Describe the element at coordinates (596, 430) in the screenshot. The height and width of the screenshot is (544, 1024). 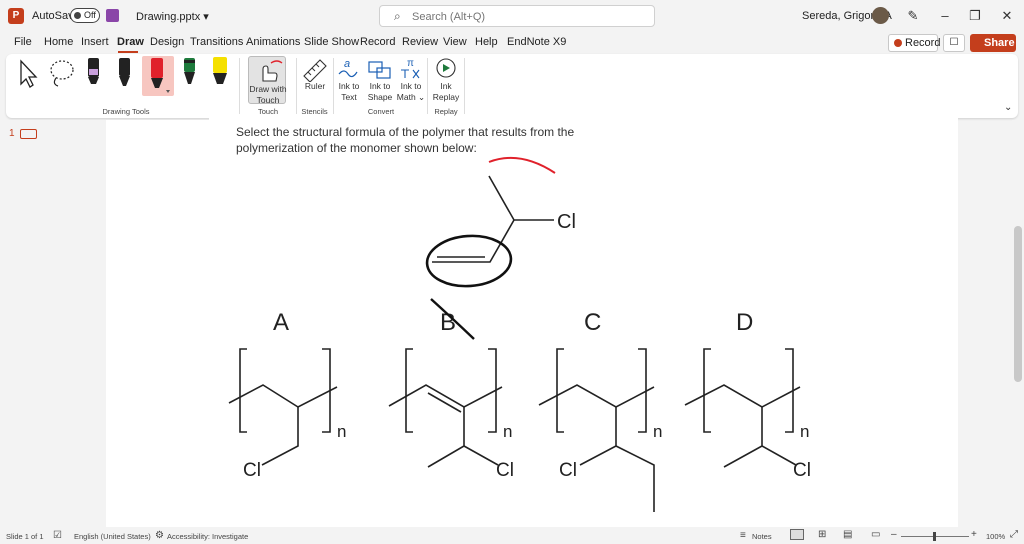
I see `option-c-structure` at that location.